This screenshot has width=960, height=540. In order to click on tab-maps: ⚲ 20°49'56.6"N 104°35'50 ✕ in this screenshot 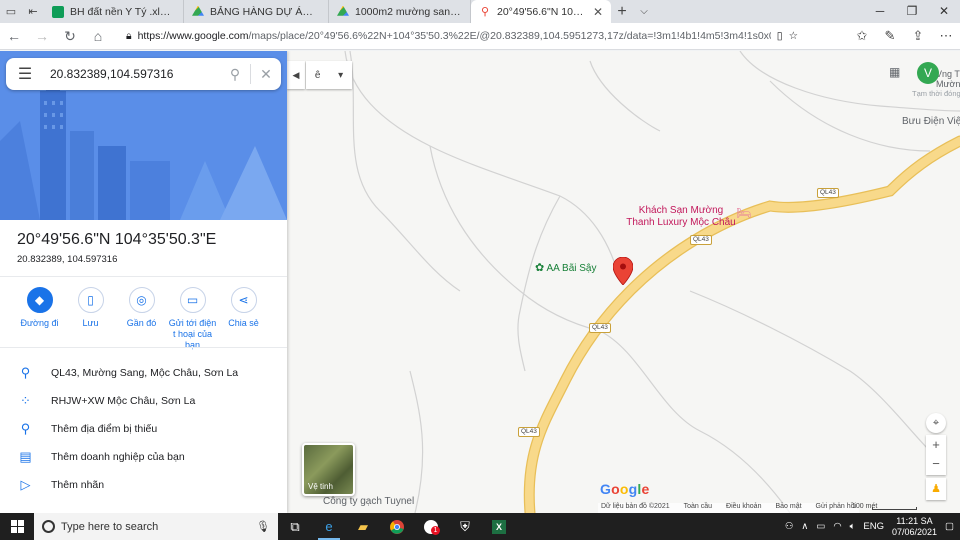, I will do `click(541, 11)`.